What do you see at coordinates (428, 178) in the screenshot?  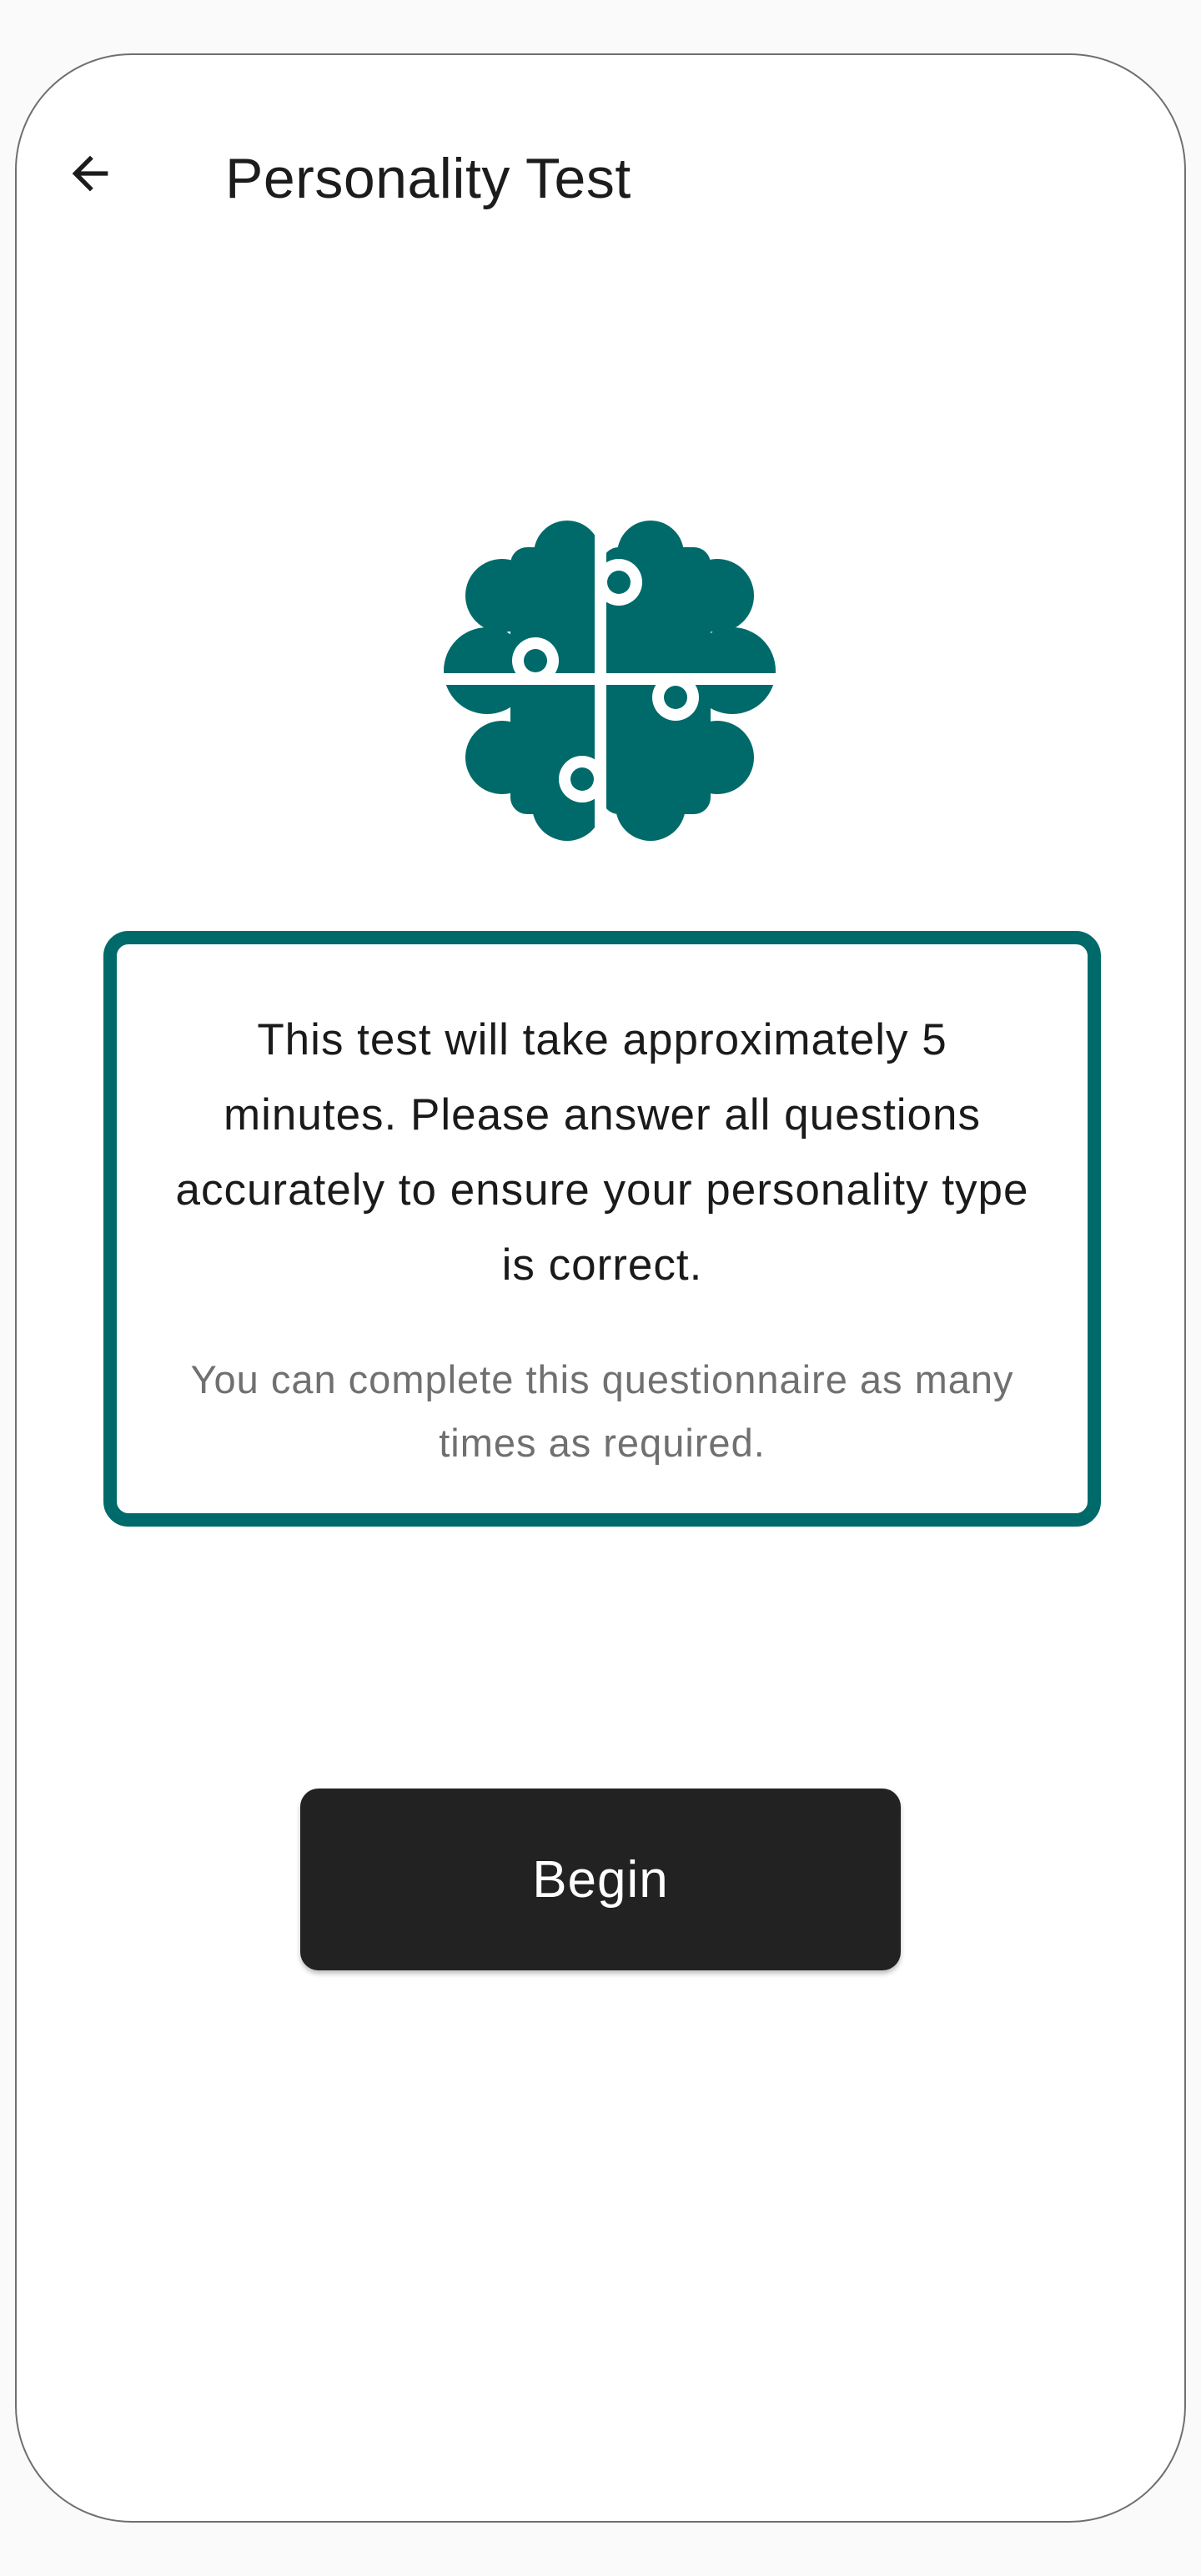 I see `page-title: Personality Test` at bounding box center [428, 178].